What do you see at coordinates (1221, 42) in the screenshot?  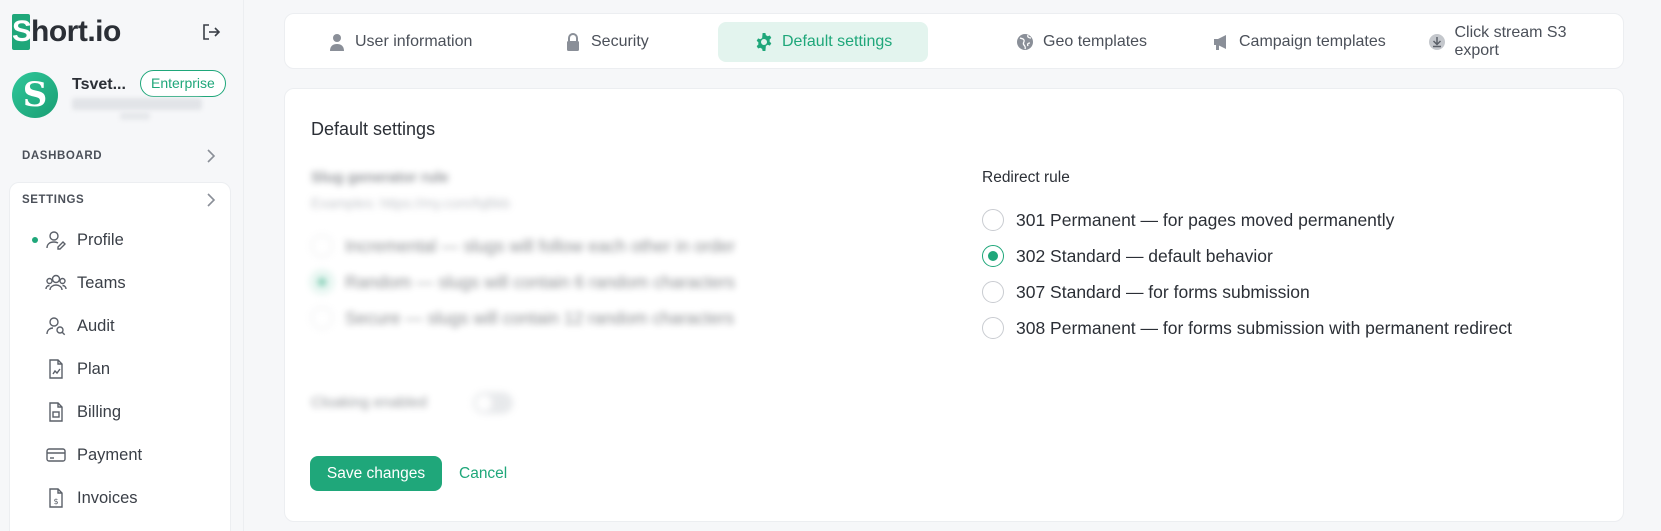 I see `megaphone-icon` at bounding box center [1221, 42].